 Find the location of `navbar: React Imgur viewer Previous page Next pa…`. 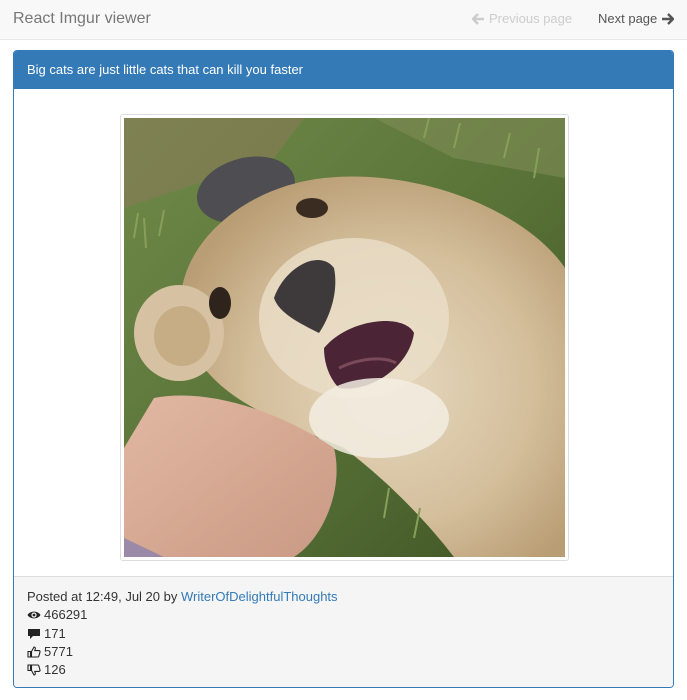

navbar: React Imgur viewer Previous page Next pa… is located at coordinates (343, 20).